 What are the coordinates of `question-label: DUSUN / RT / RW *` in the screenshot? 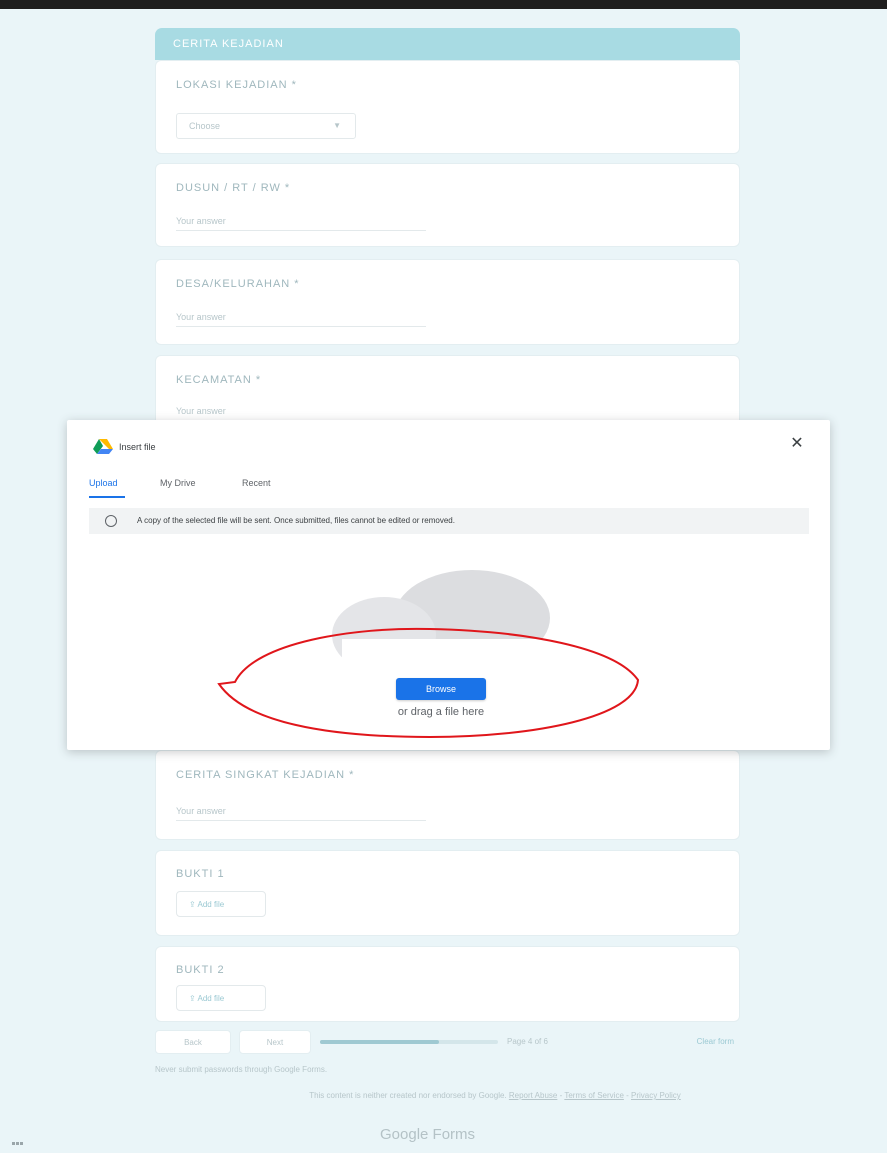 It's located at (233, 188).